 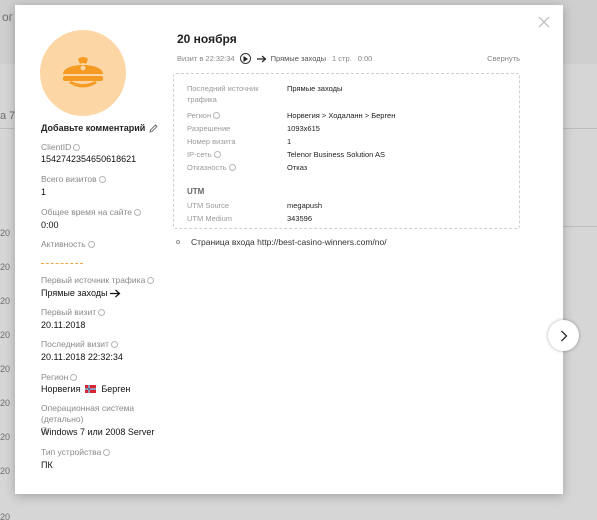 I want to click on utm-label: UTM Medium, so click(x=210, y=218).